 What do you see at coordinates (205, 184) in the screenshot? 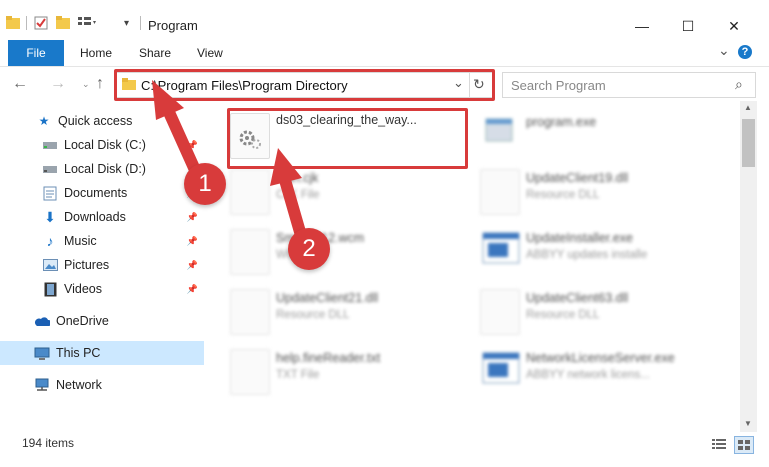
I see `annotation-badge-1: 1` at bounding box center [205, 184].